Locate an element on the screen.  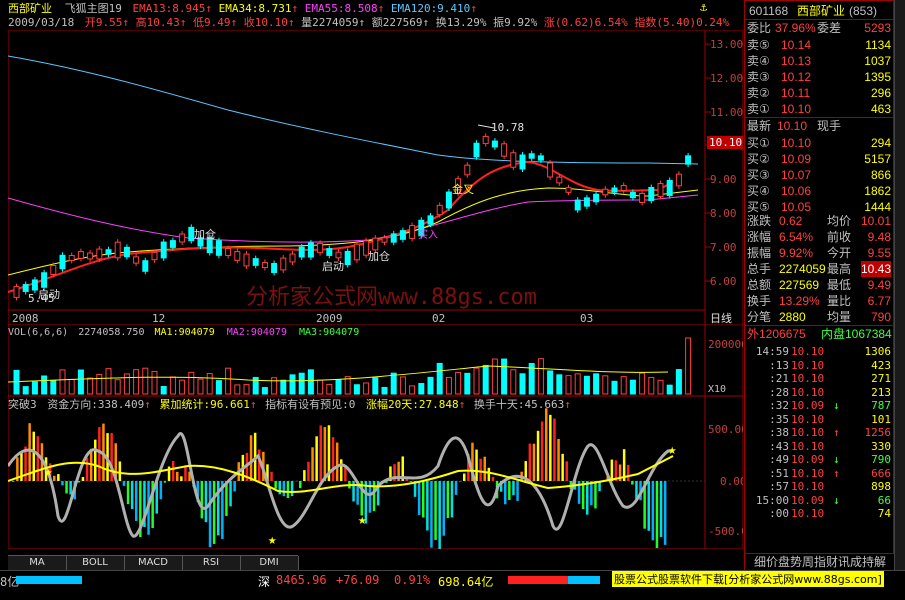
tab-rsi: RSI is located at coordinates (211, 563).